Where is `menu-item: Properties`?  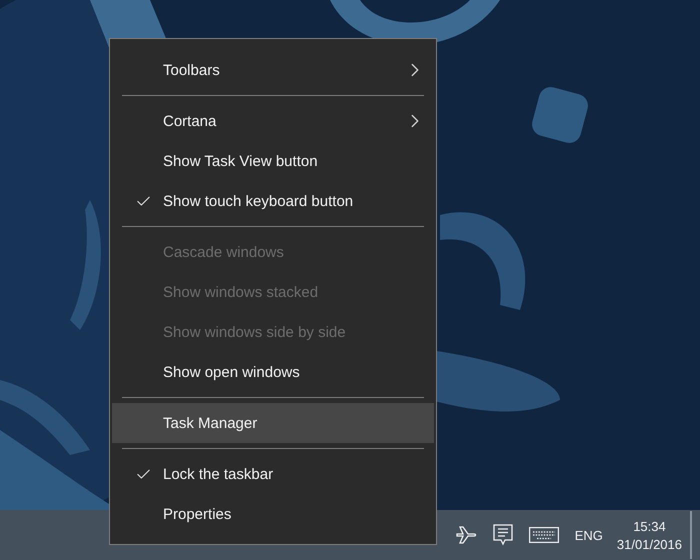
menu-item: Properties is located at coordinates (273, 514).